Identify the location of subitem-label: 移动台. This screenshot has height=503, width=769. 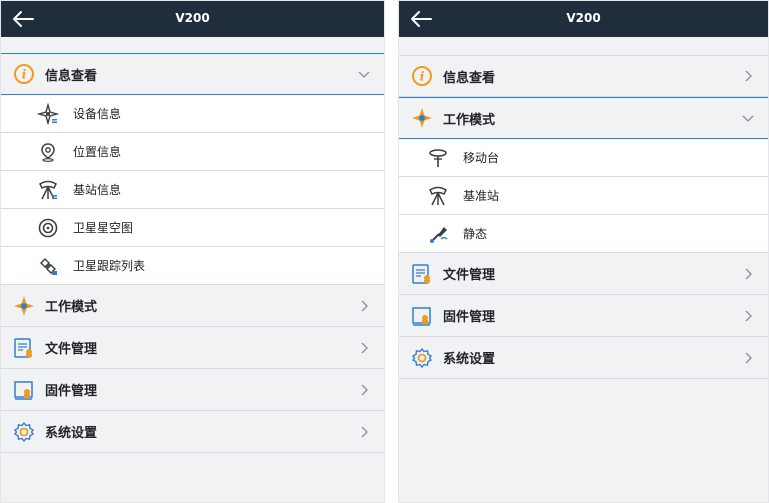
(481, 158).